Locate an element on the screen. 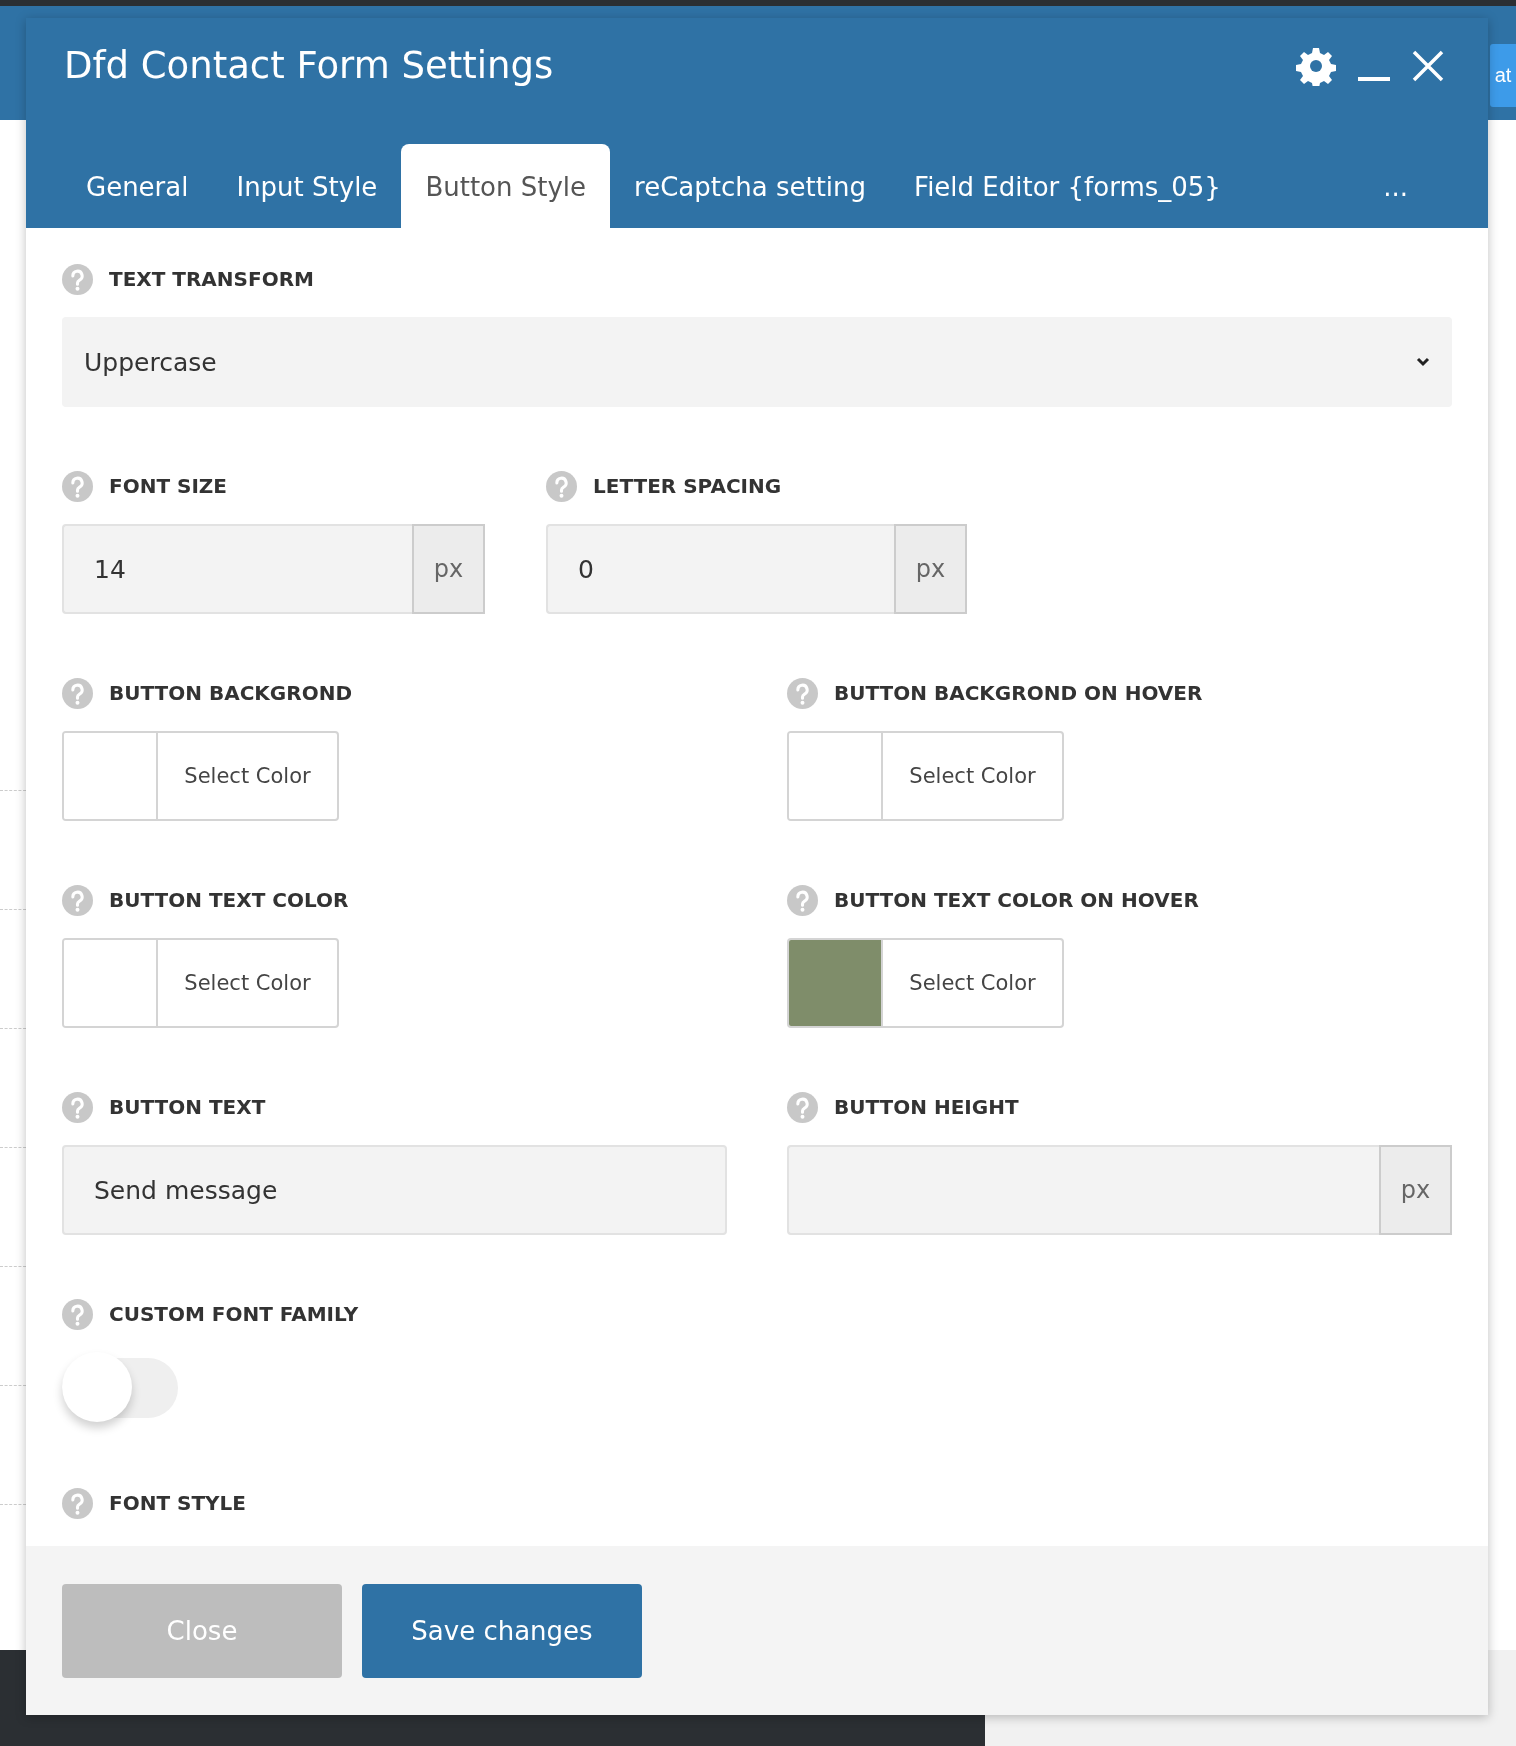  field-label: FONT STYLE is located at coordinates (177, 1503).